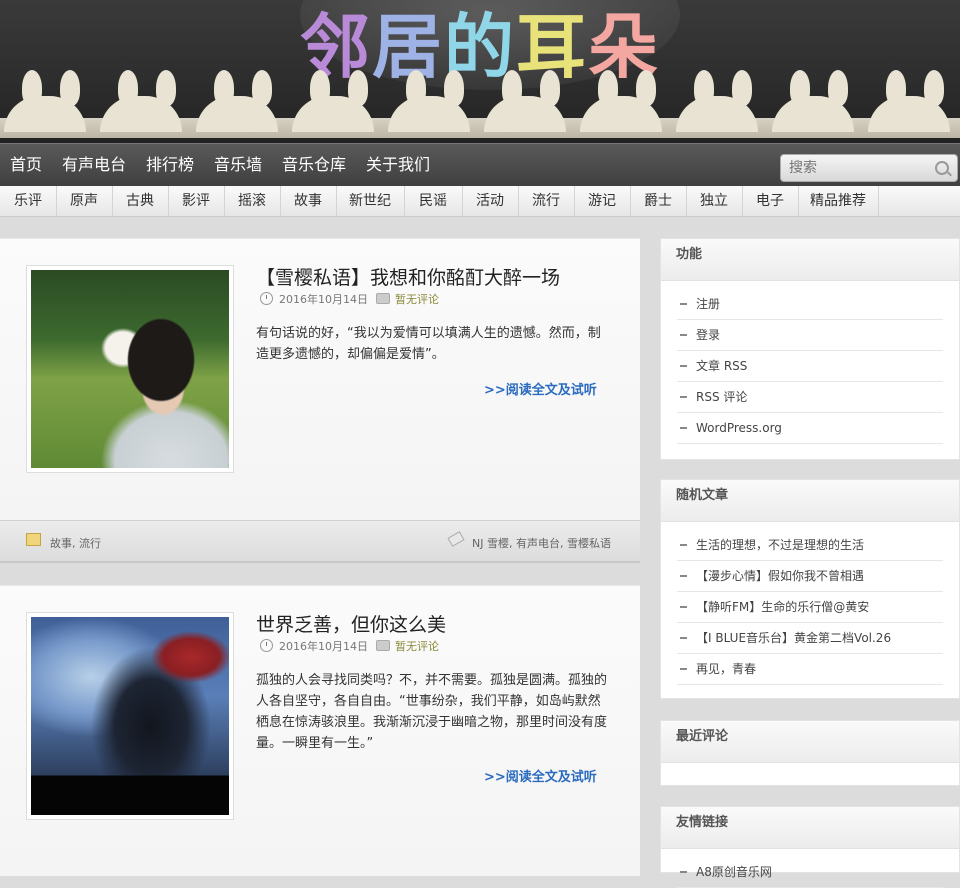 The width and height of the screenshot is (960, 888). Describe the element at coordinates (94, 165) in the screenshot. I see `nav-item-radio: 有声电台` at that location.